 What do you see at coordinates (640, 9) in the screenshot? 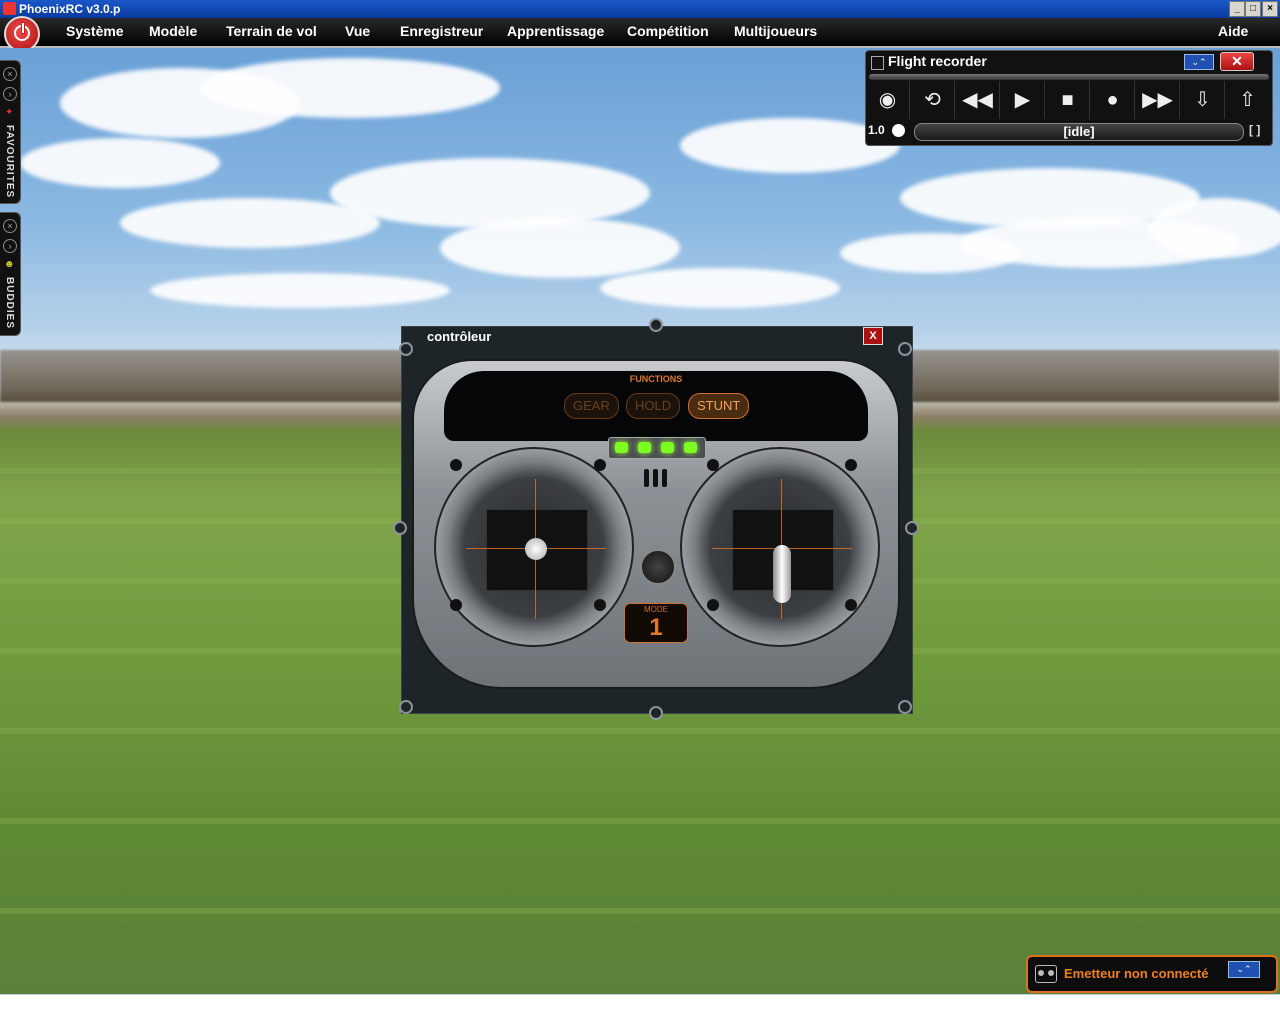
I see `title-bar: PhoenixRC v3.0.p _ □ ×` at bounding box center [640, 9].